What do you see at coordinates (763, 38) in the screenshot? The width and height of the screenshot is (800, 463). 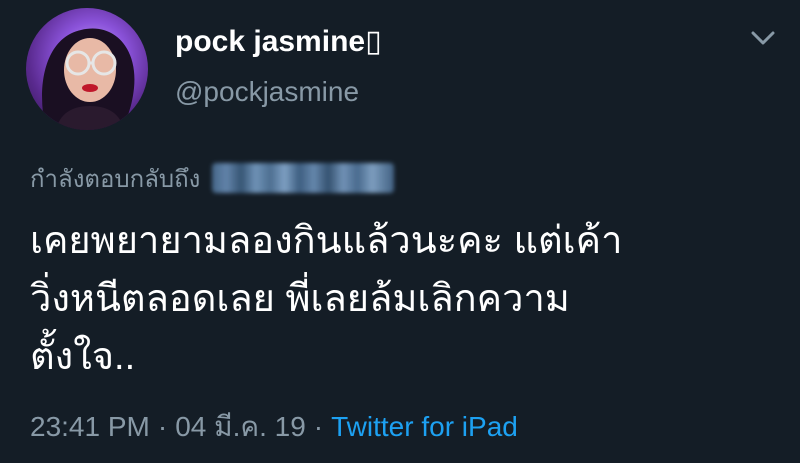 I see `chevron-down-icon` at bounding box center [763, 38].